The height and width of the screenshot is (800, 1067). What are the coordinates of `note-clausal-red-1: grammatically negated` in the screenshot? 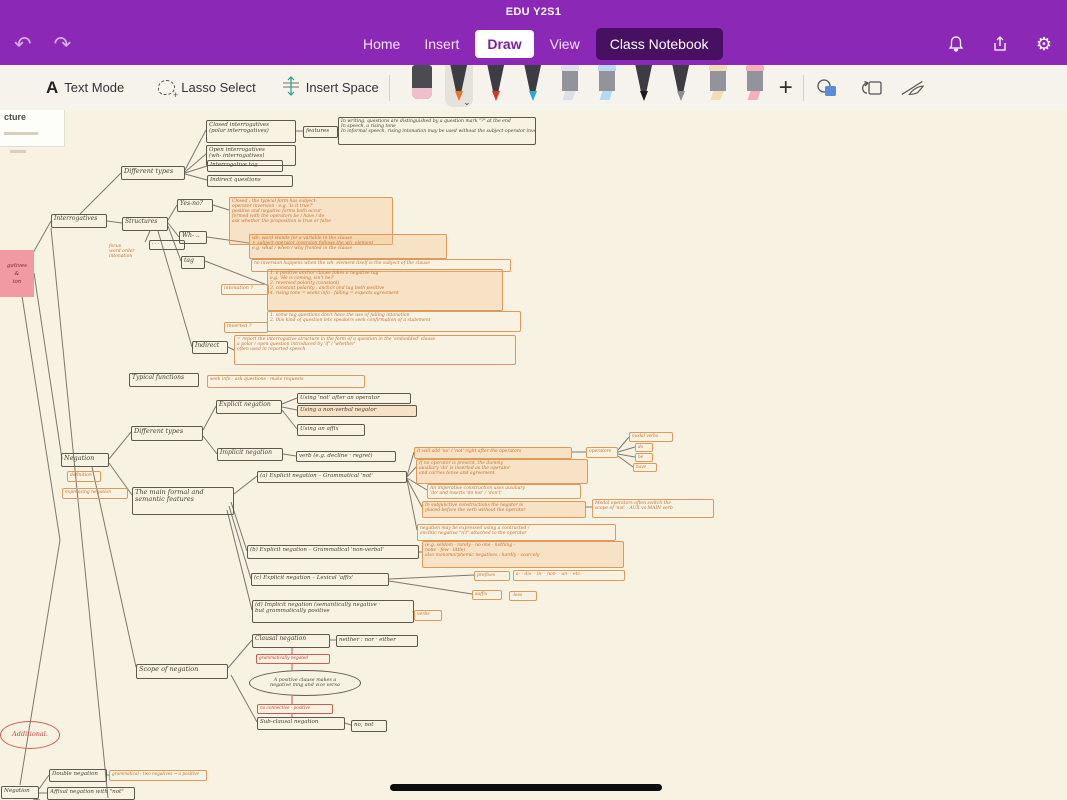 It's located at (293, 659).